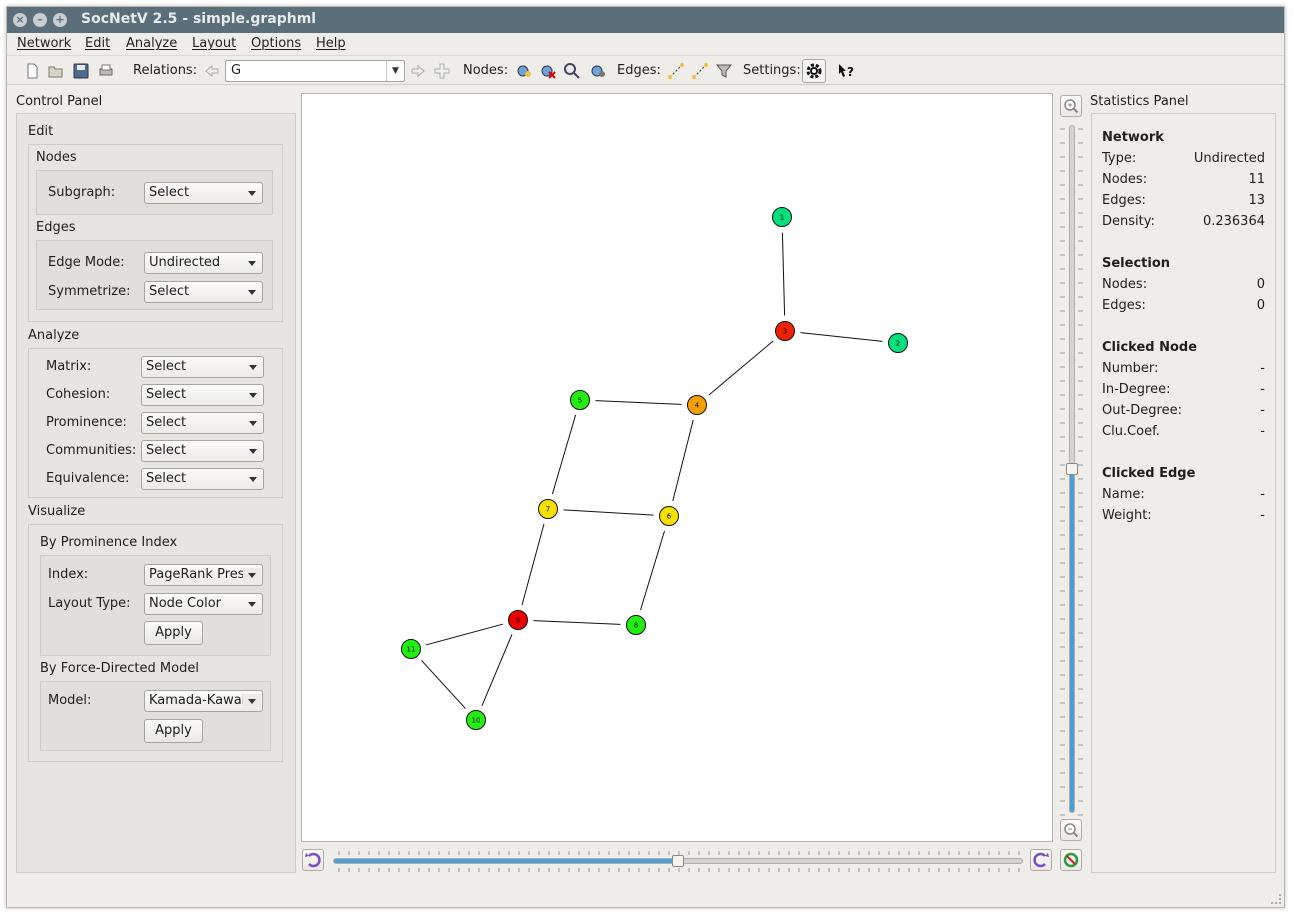 The width and height of the screenshot is (1294, 914). Describe the element at coordinates (97, 43) in the screenshot. I see `menu-edit: Edit` at that location.